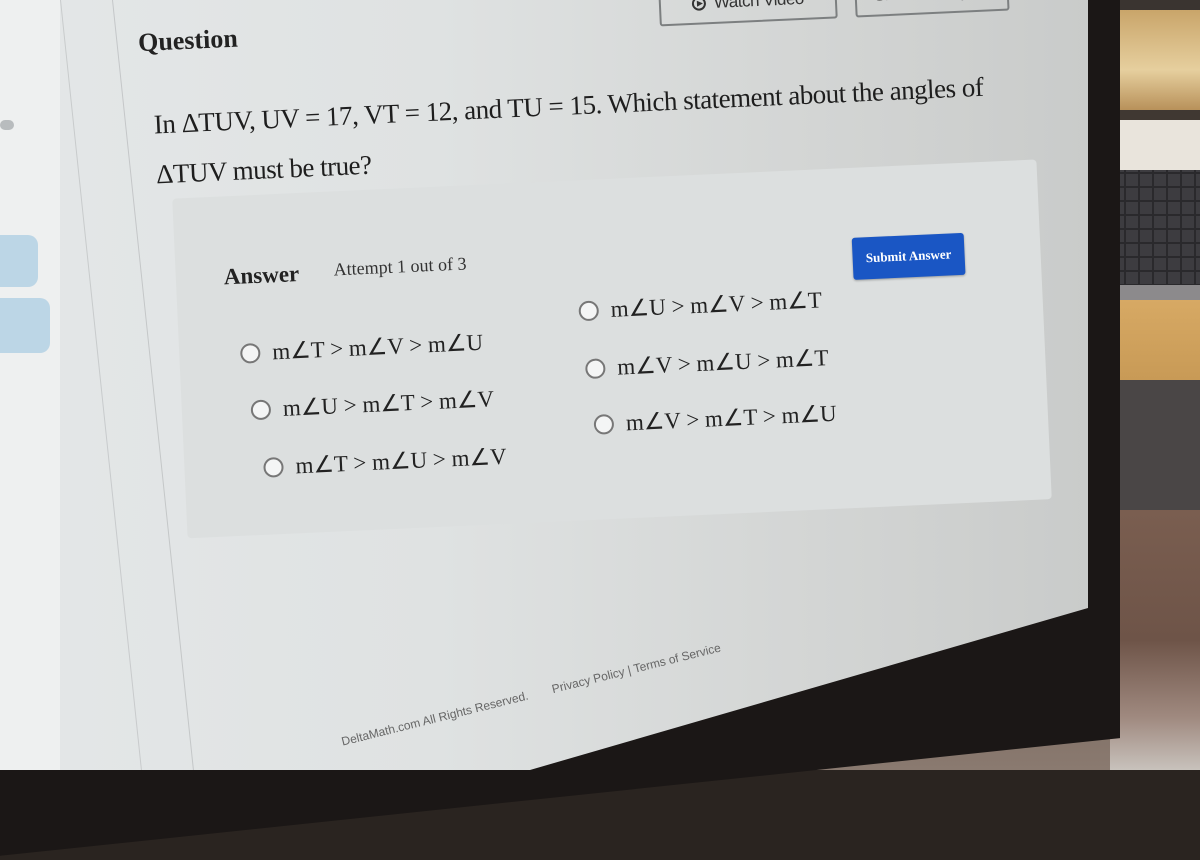 This screenshot has height=860, width=1200. I want to click on submit-answer-button: Submit Answer, so click(908, 256).